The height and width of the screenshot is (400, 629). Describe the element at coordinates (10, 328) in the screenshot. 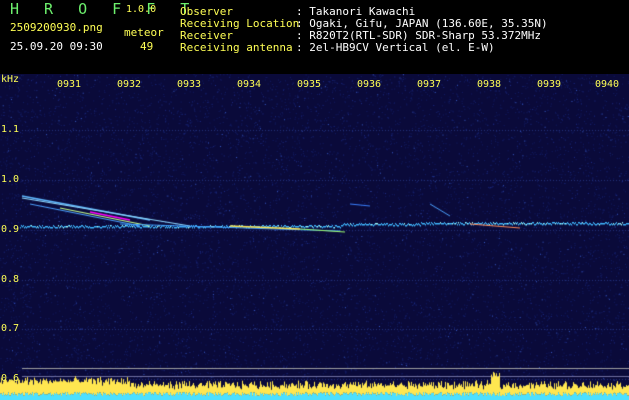

I see `freq-tick: 0.7` at that location.